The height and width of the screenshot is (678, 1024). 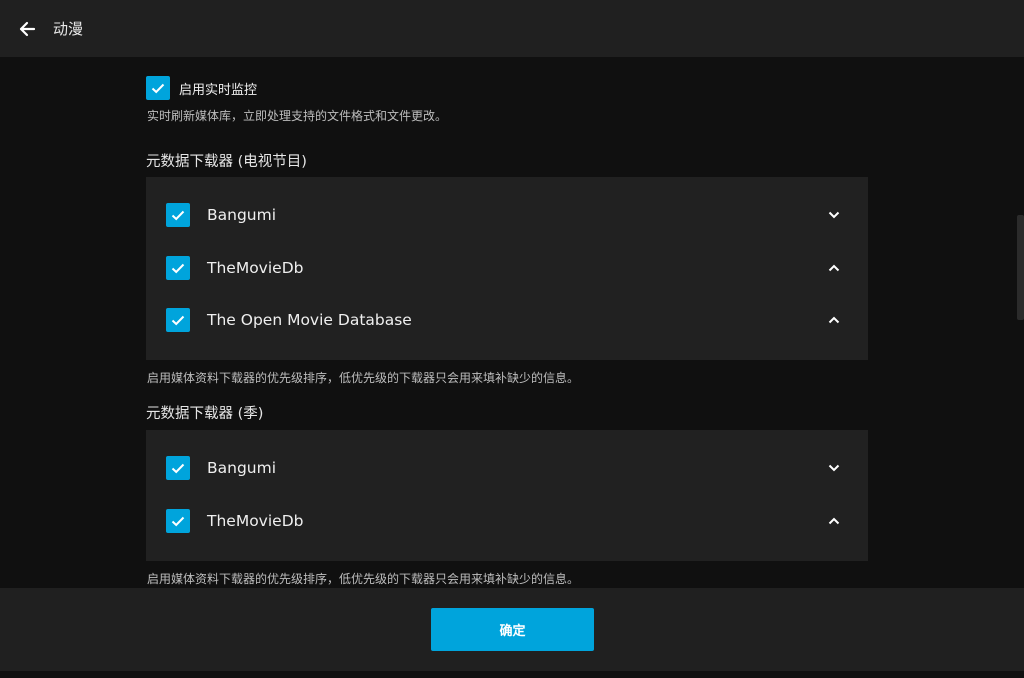 What do you see at coordinates (1020, 322) in the screenshot?
I see `scrollbar` at bounding box center [1020, 322].